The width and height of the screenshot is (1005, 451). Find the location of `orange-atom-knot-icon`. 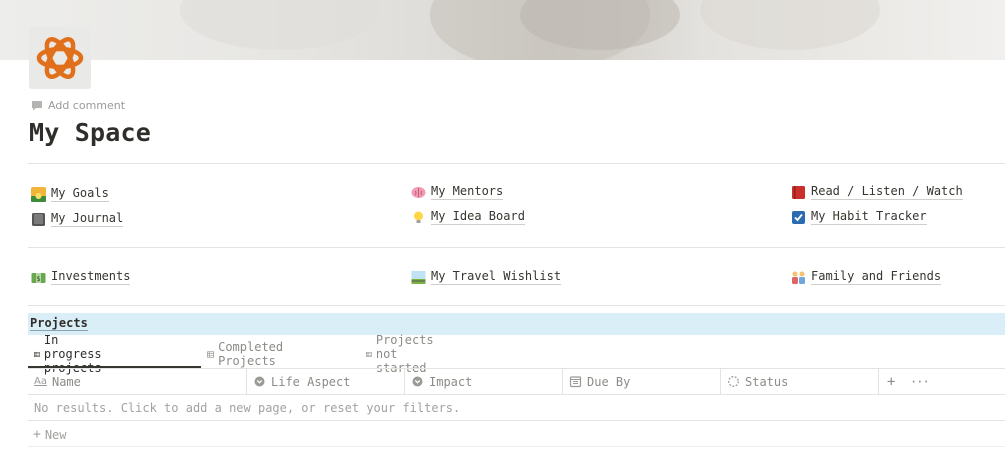

orange-atom-knot-icon is located at coordinates (60, 58).